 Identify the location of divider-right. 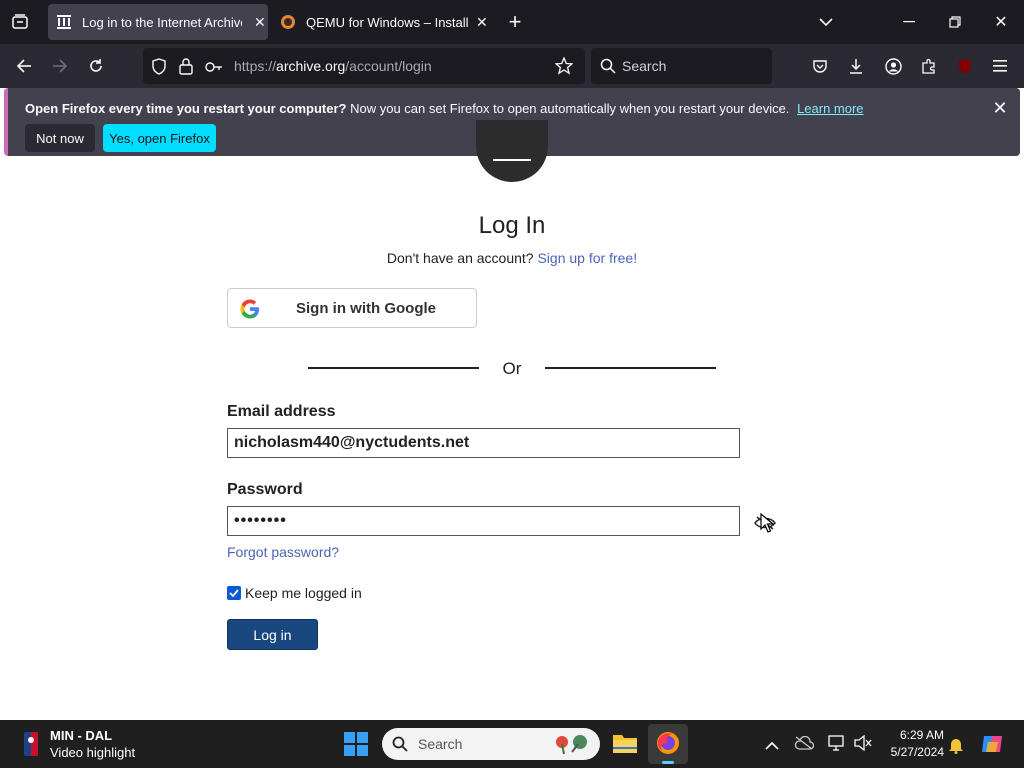
(630, 368).